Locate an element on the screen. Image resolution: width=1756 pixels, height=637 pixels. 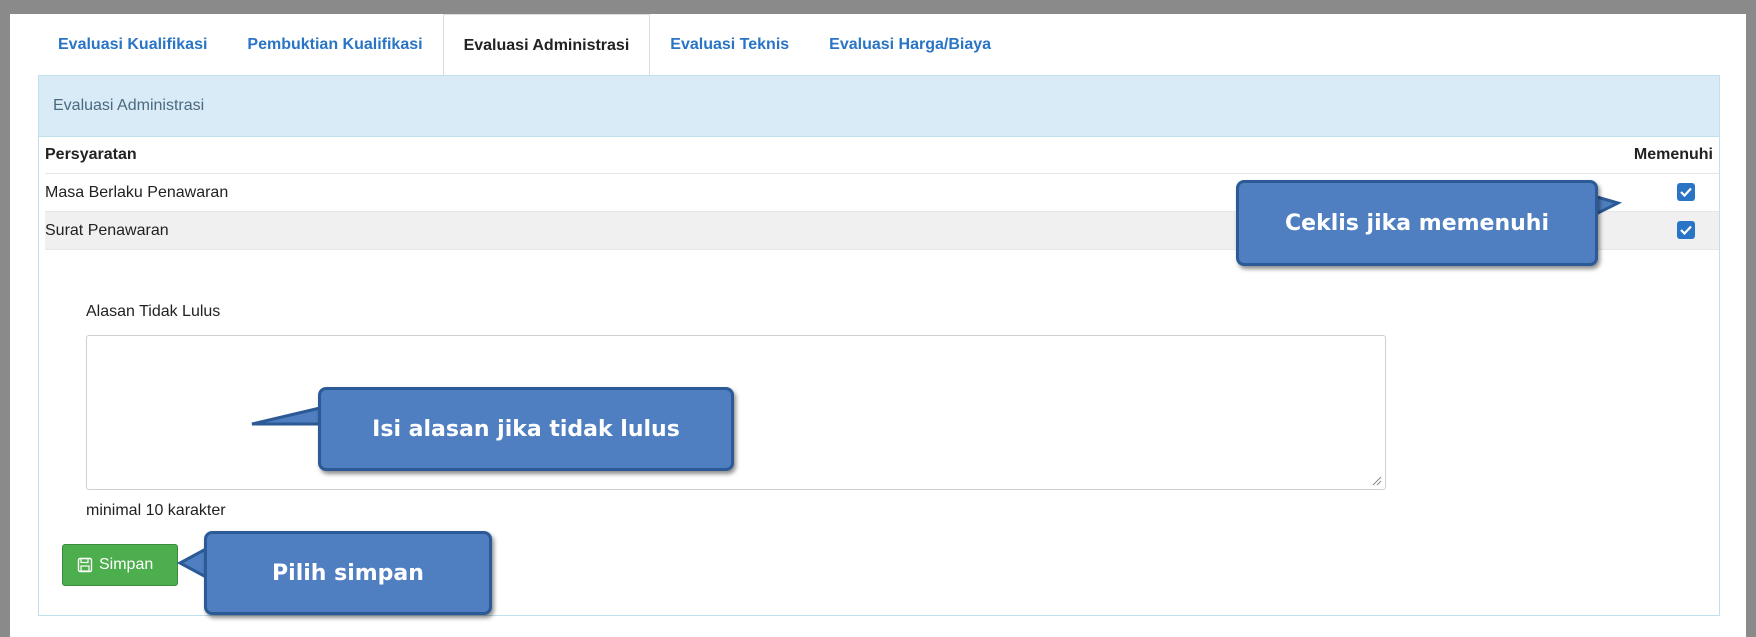
reason-hint: minimal 10 karakter is located at coordinates (156, 510).